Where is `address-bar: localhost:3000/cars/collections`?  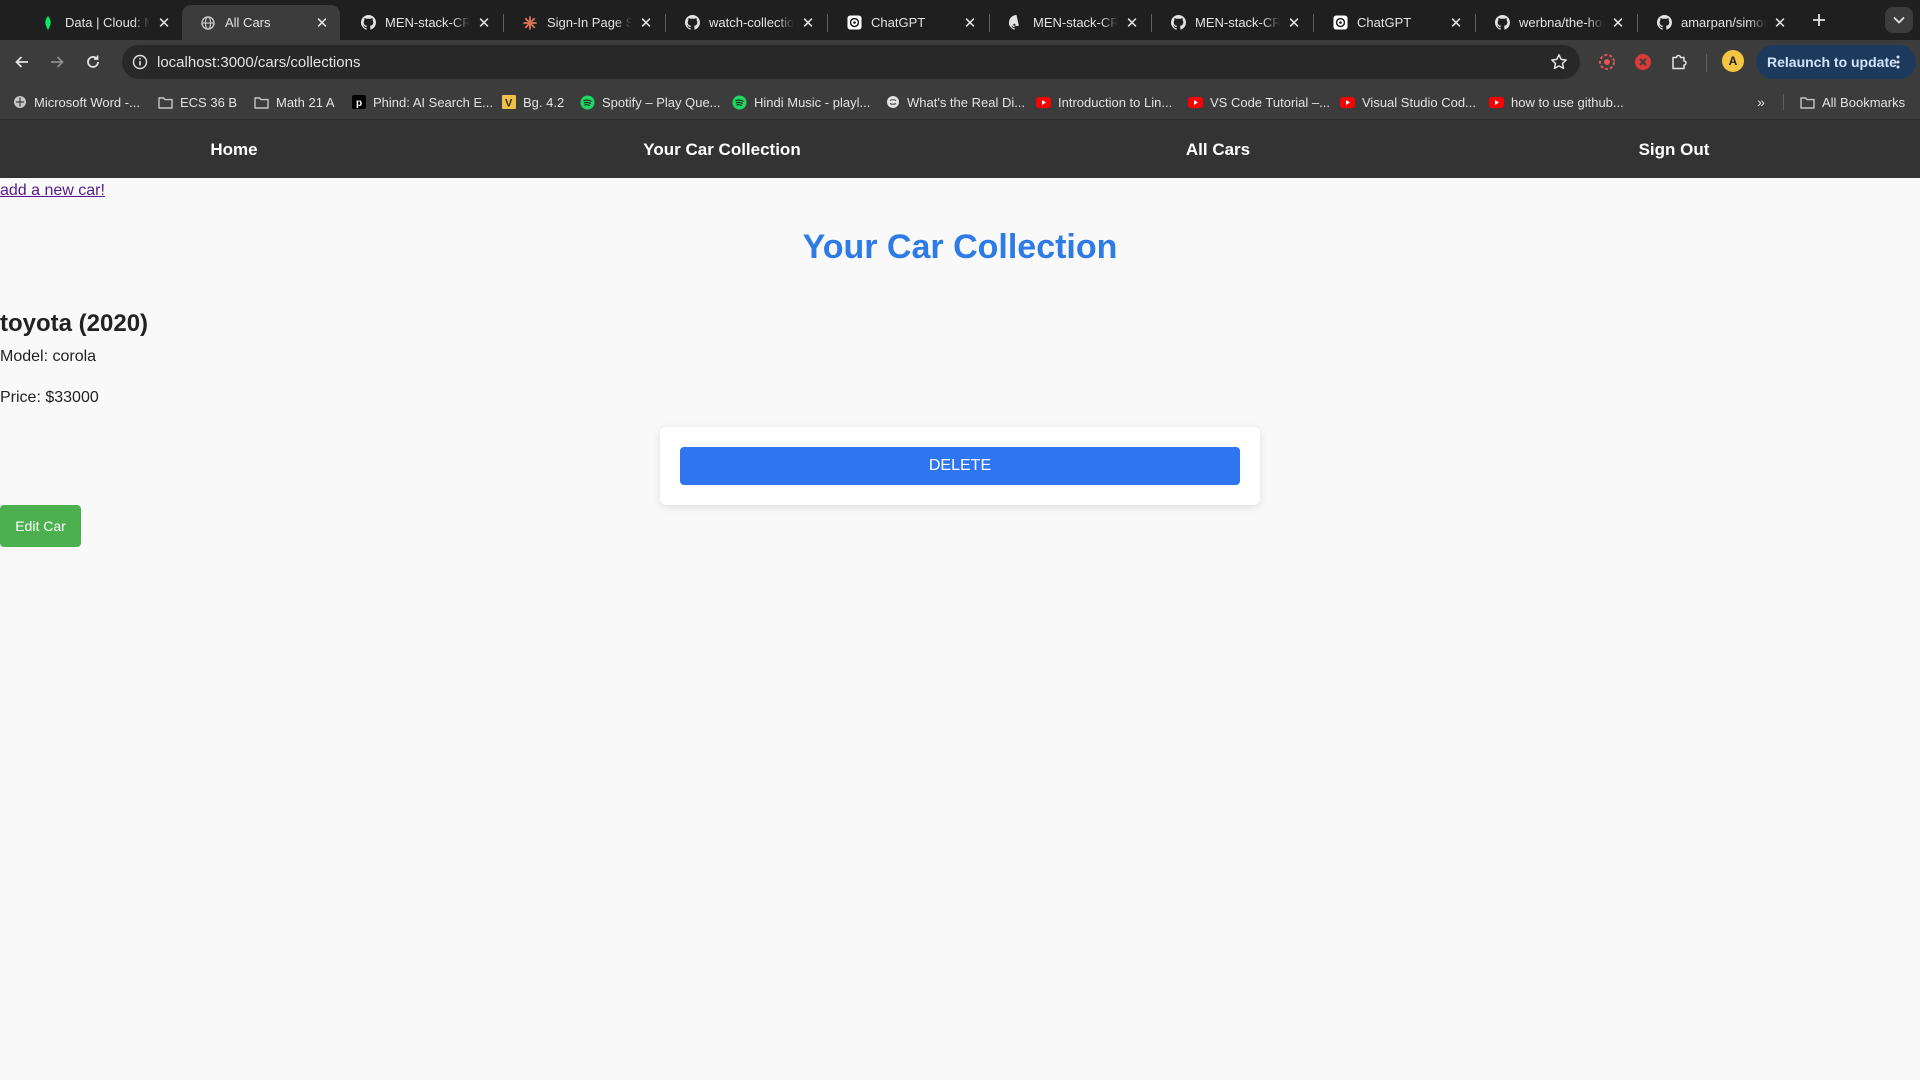 address-bar: localhost:3000/cars/collections is located at coordinates (851, 62).